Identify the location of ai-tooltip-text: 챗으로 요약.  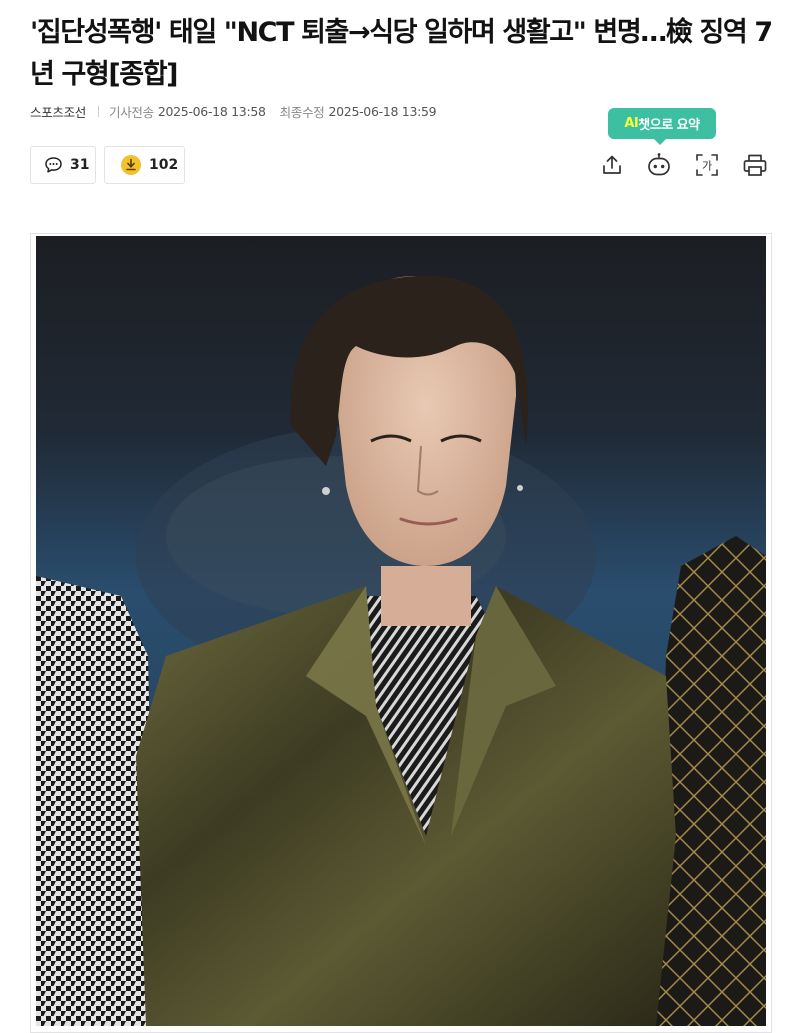
(669, 125).